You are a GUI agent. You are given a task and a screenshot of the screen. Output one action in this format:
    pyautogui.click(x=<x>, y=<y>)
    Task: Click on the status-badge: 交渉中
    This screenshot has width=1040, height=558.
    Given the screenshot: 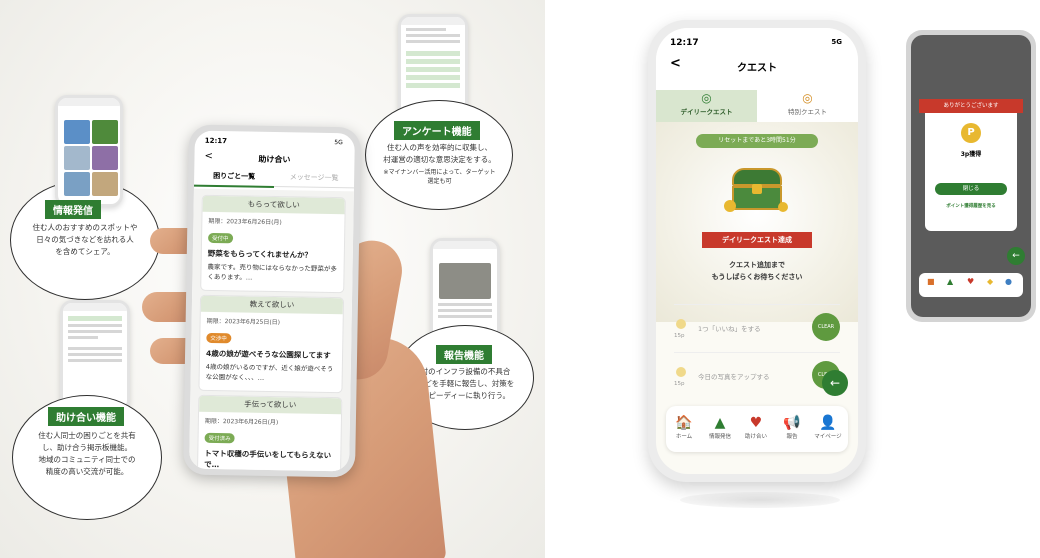 What is the action you would take?
    pyautogui.click(x=218, y=338)
    